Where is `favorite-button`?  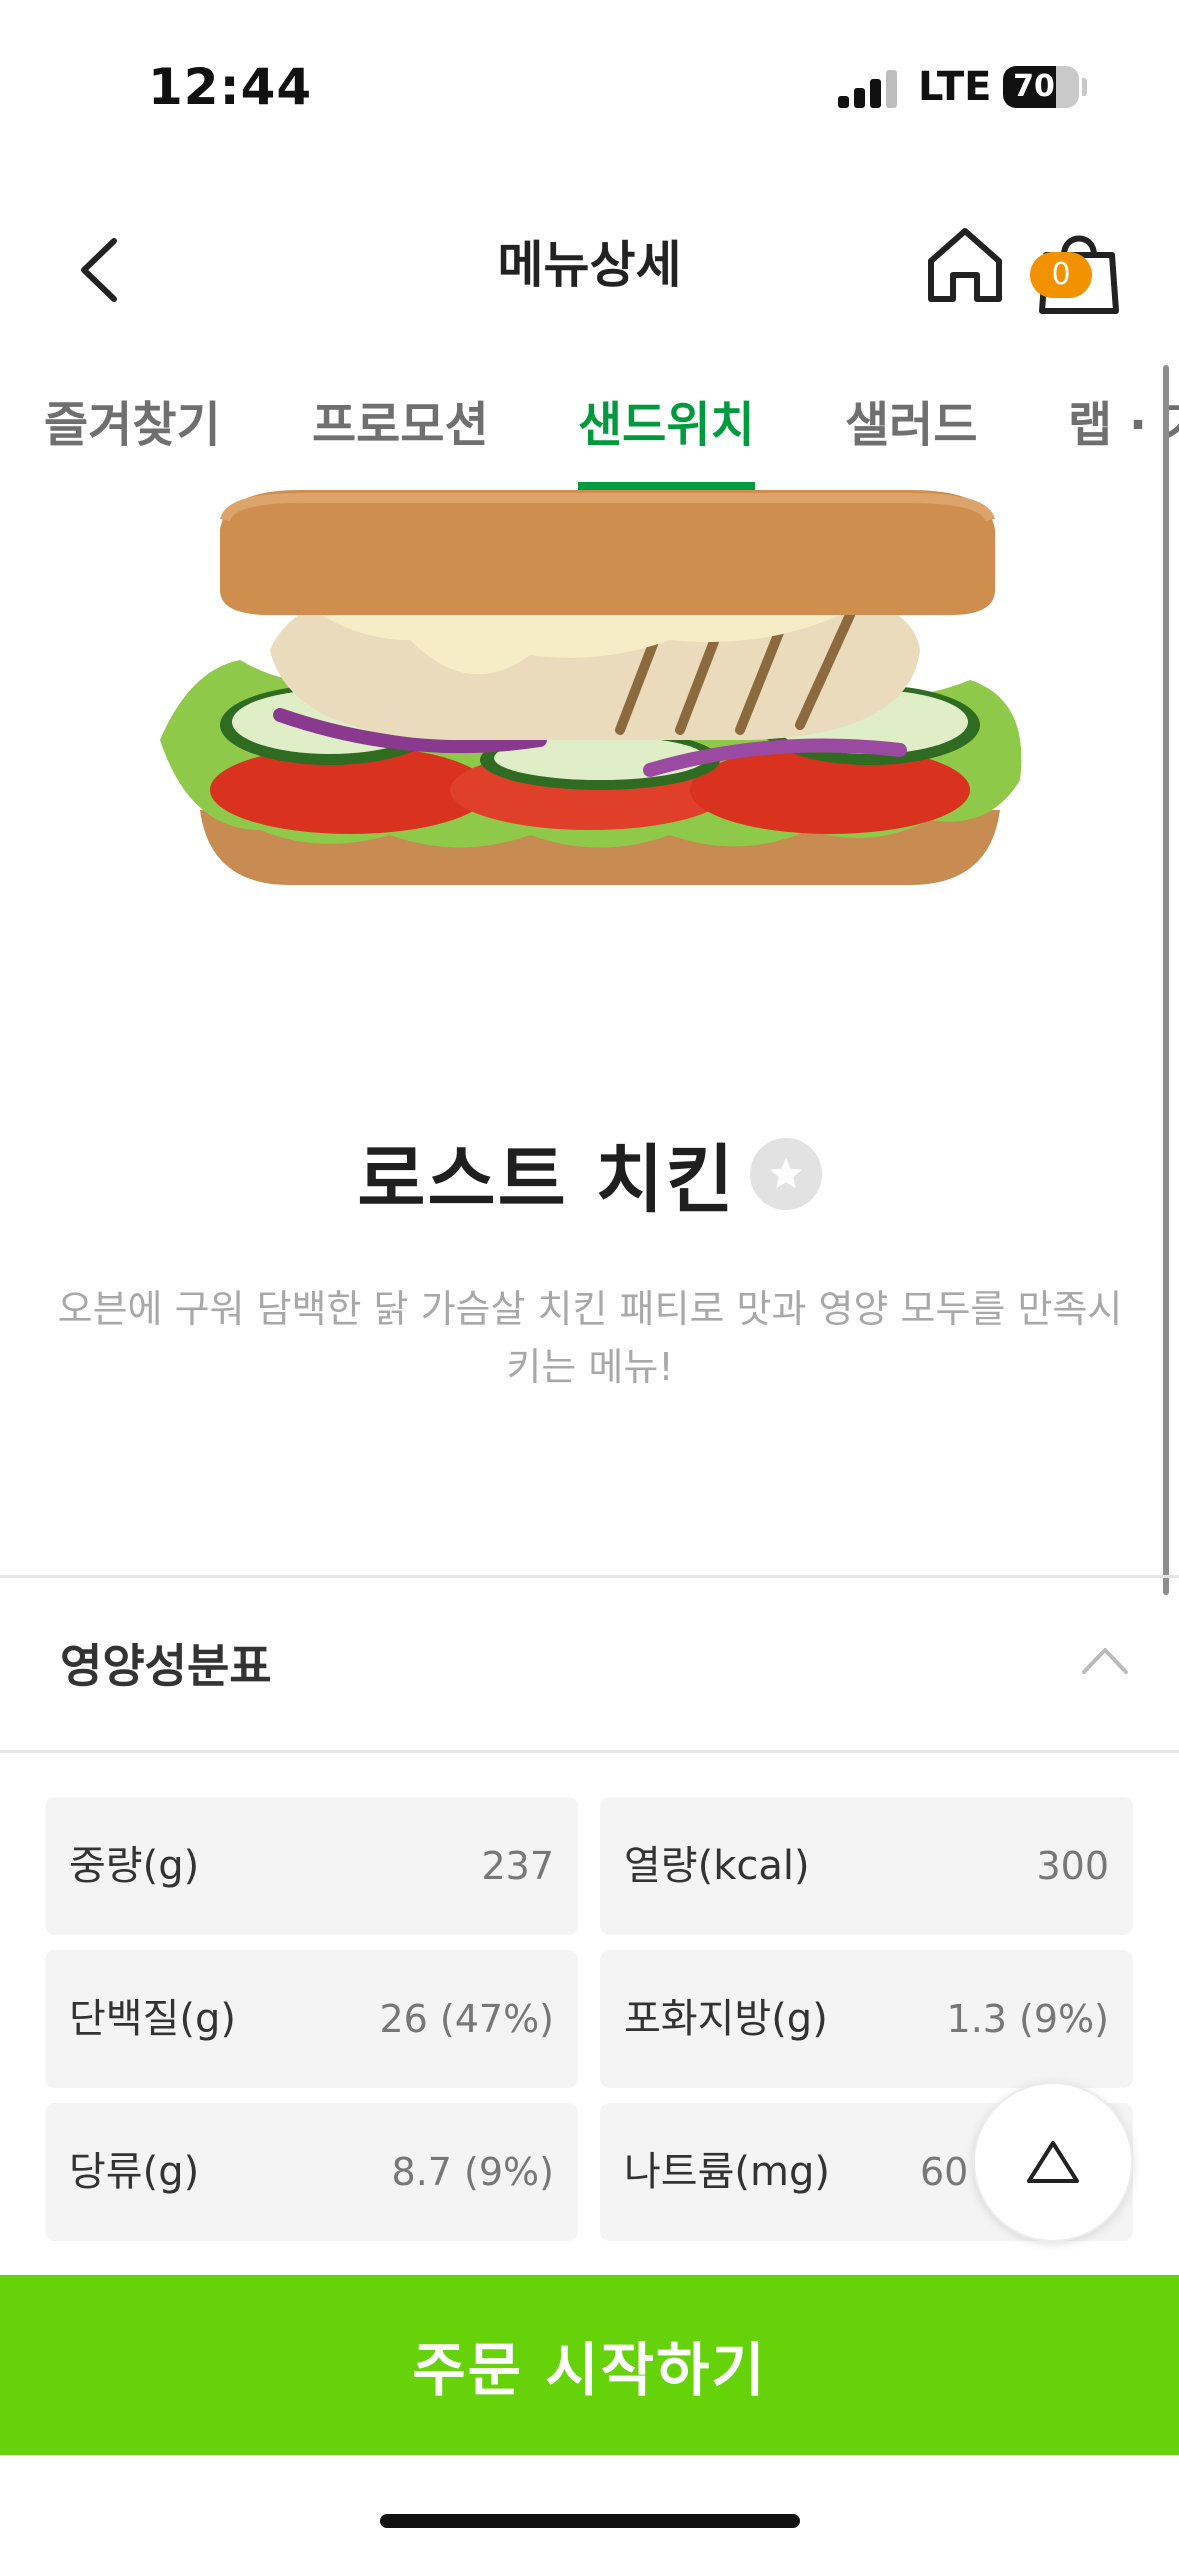
favorite-button is located at coordinates (785, 1173).